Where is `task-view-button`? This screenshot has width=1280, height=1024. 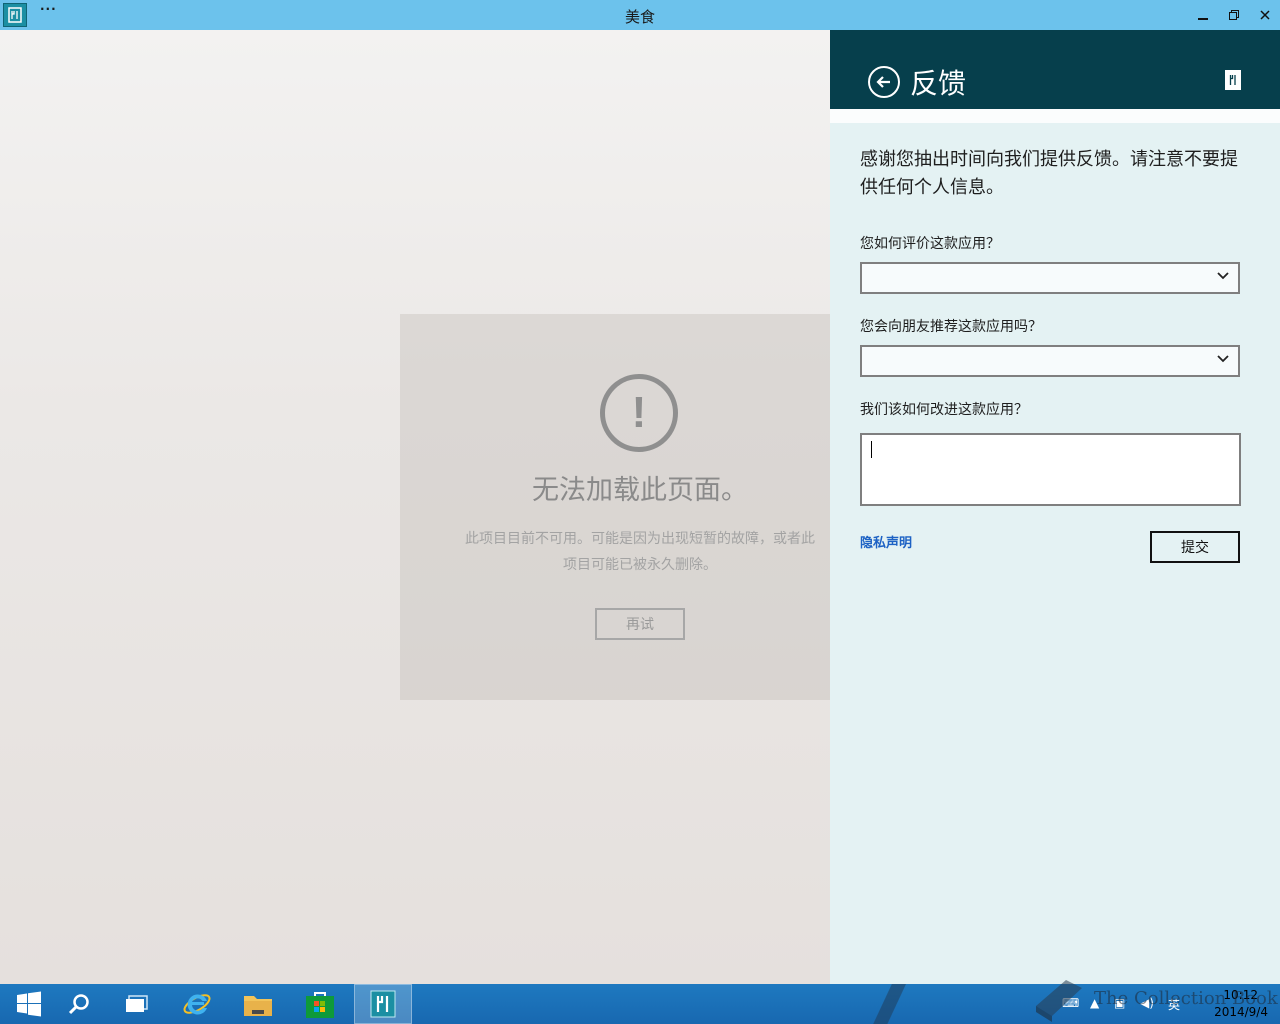 task-view-button is located at coordinates (137, 1004).